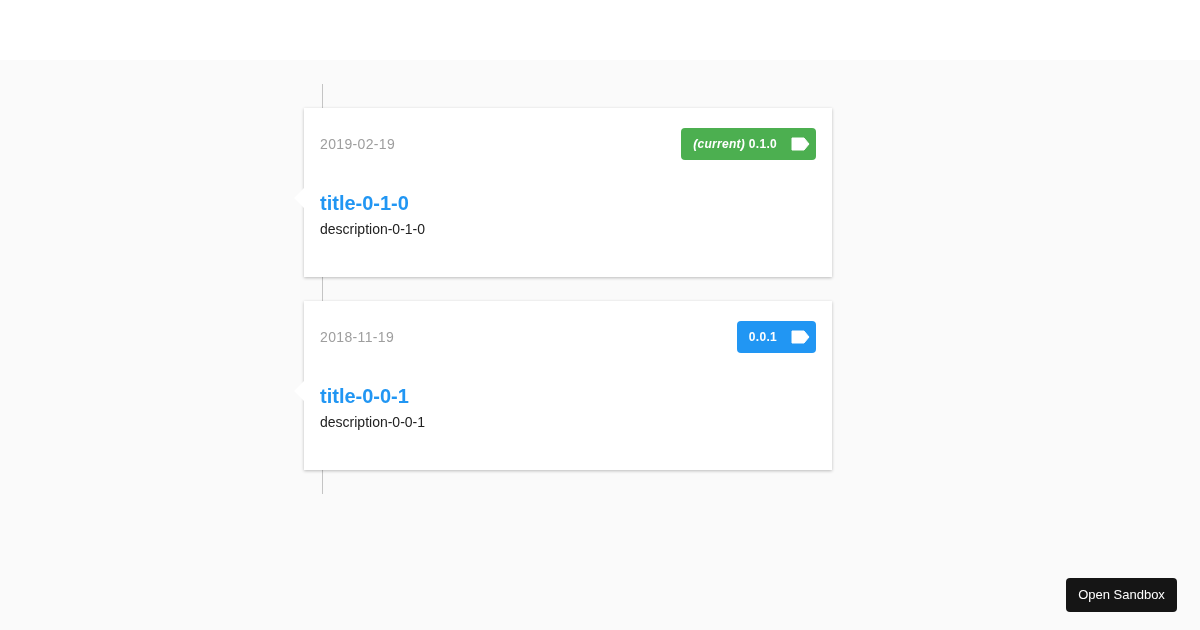 The height and width of the screenshot is (630, 1200). What do you see at coordinates (1121, 595) in the screenshot?
I see `open-sandbox-button: Open Sandbox` at bounding box center [1121, 595].